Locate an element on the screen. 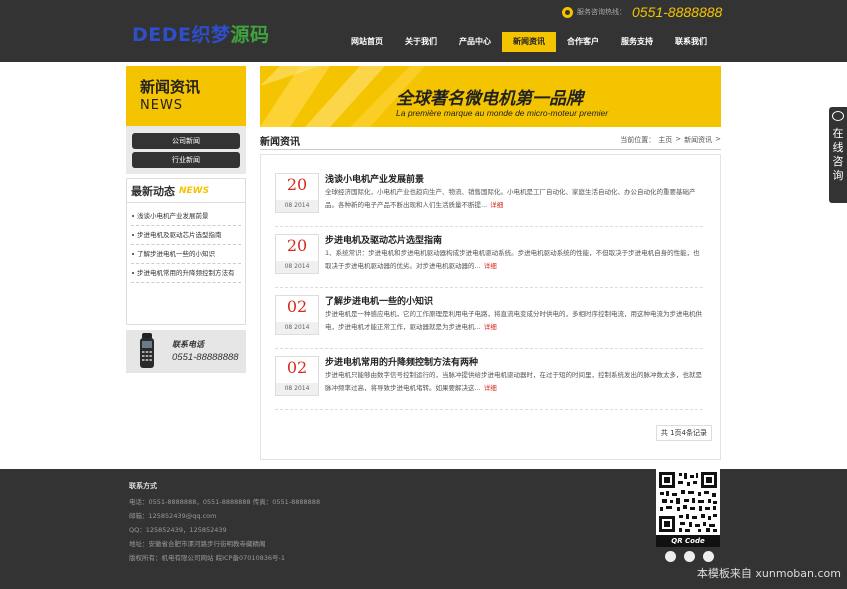 The width and height of the screenshot is (847, 589). breadcrumb-home: 主页 is located at coordinates (665, 140).